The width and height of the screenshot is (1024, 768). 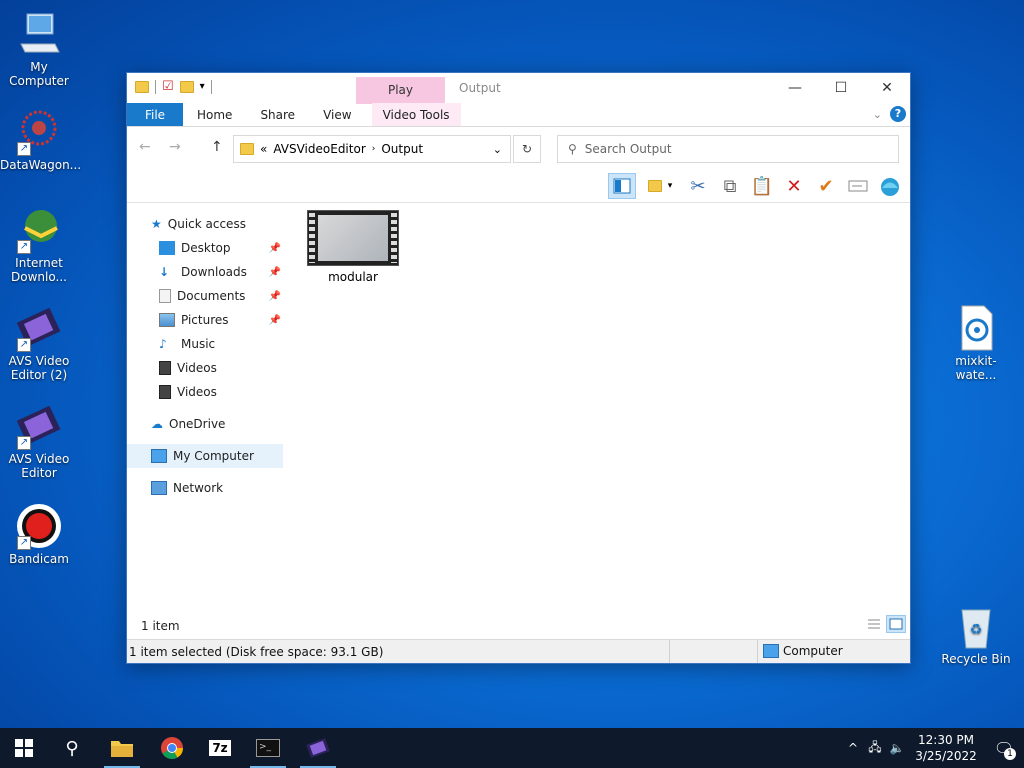 What do you see at coordinates (157, 424) in the screenshot?
I see `cloud-icon: ☁` at bounding box center [157, 424].